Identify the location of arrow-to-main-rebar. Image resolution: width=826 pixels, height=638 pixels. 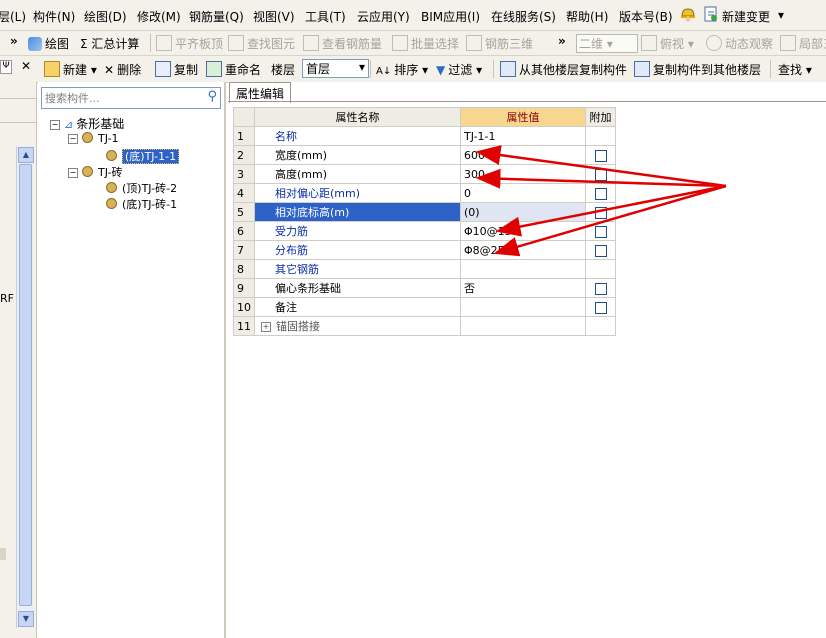
(611, 210).